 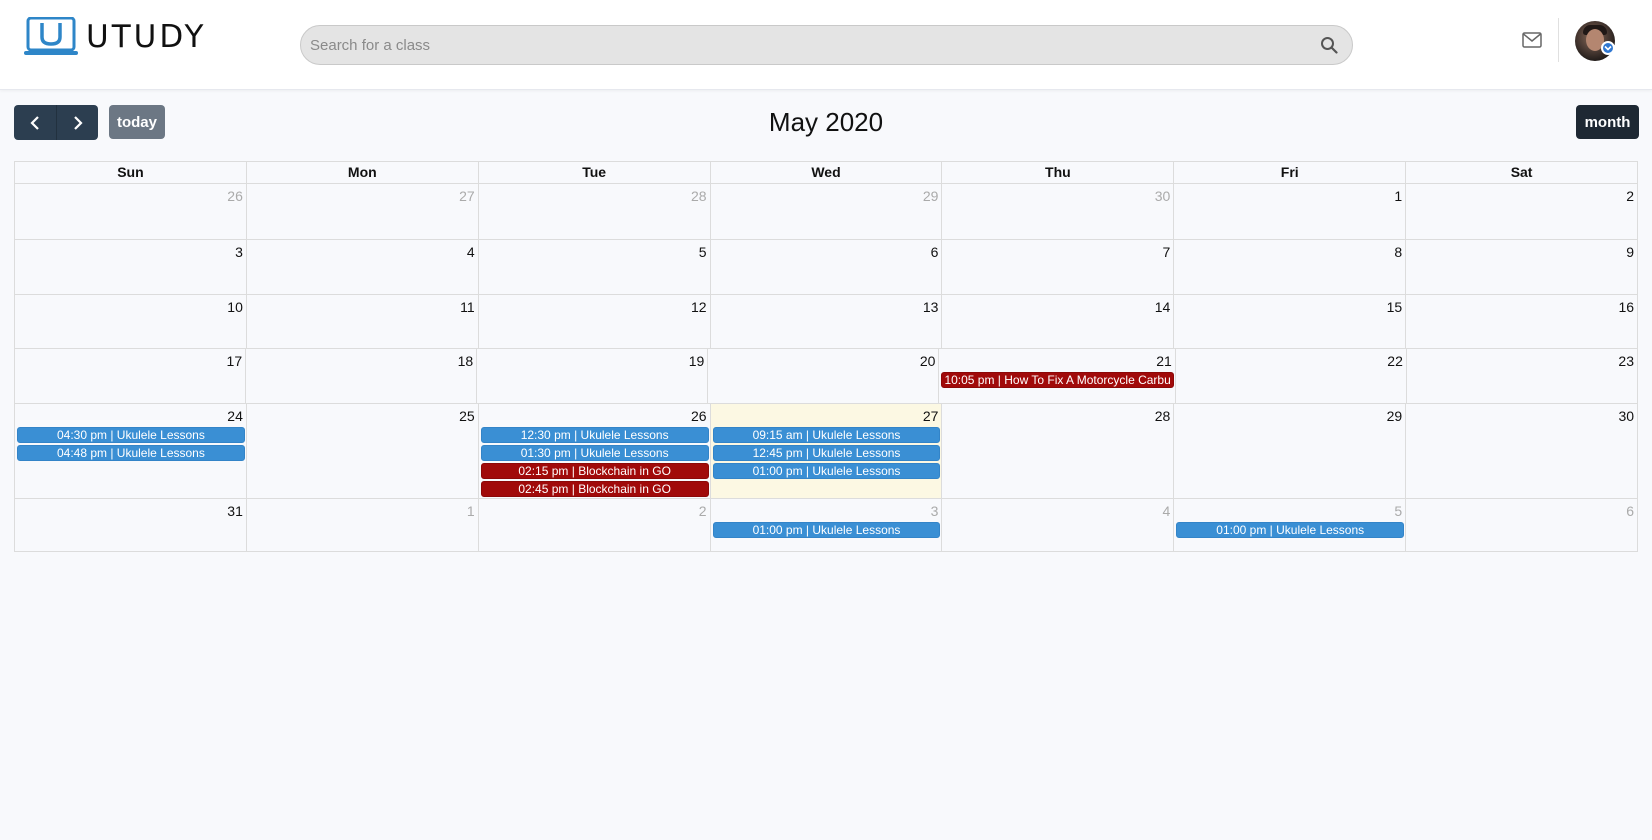 What do you see at coordinates (823, 360) in the screenshot?
I see `day-number: 20` at bounding box center [823, 360].